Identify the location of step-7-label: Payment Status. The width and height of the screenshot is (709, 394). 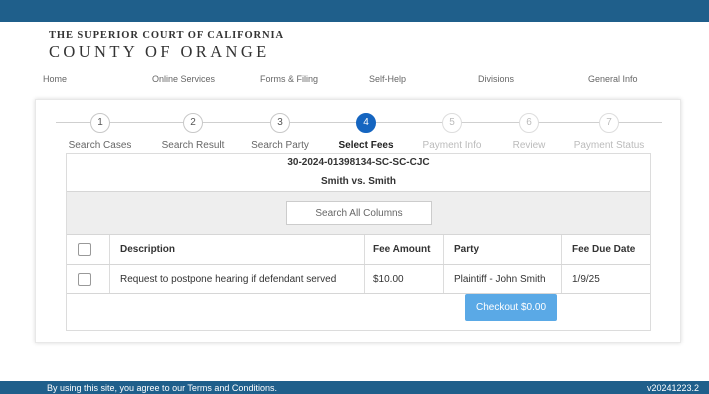
(609, 145).